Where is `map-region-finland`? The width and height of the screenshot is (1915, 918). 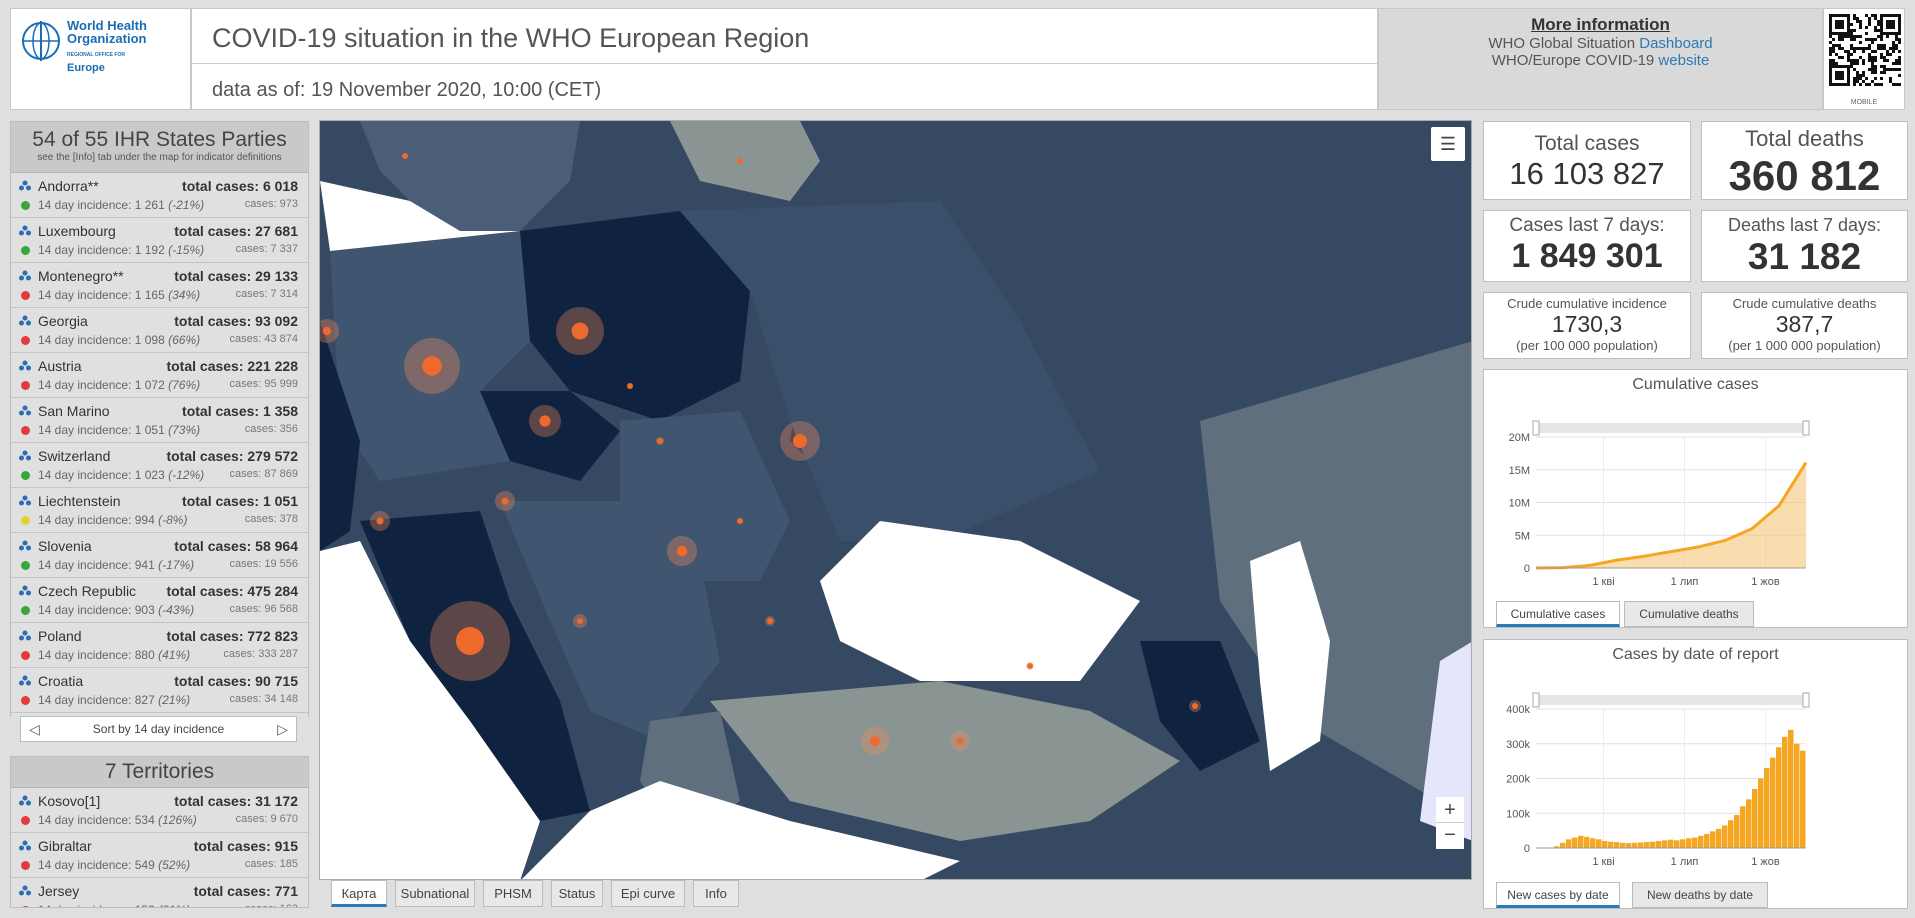 map-region-finland is located at coordinates (745, 161).